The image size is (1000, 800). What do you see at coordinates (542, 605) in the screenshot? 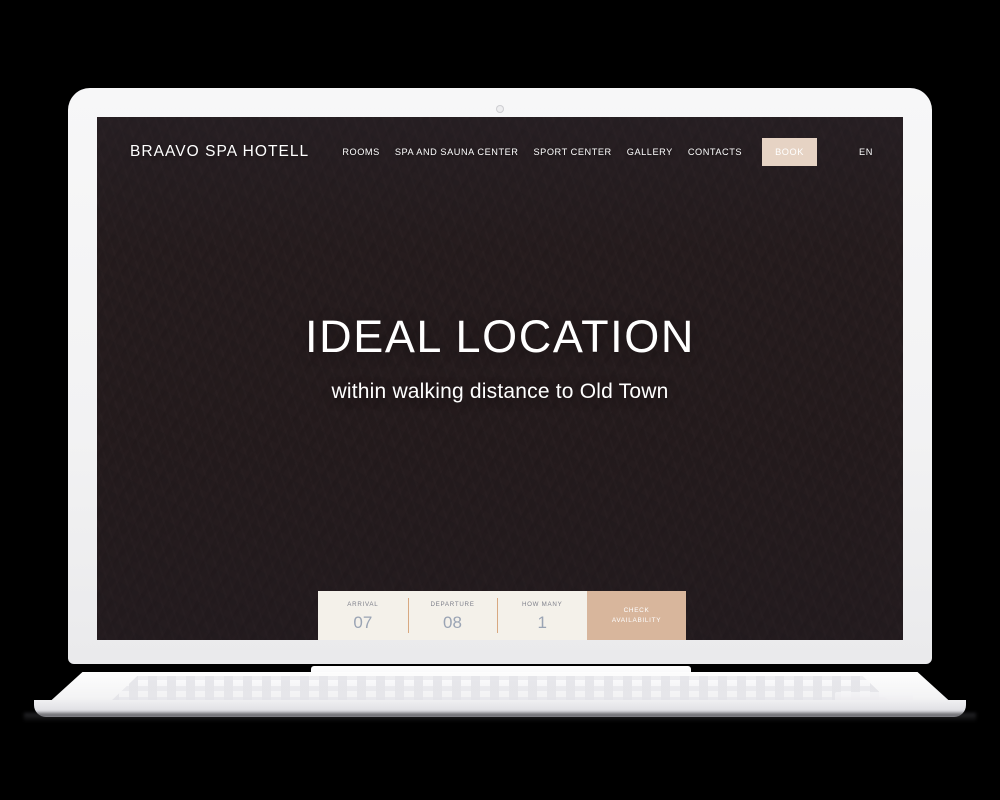
I see `booking-label-guests: HOW MANY` at bounding box center [542, 605].